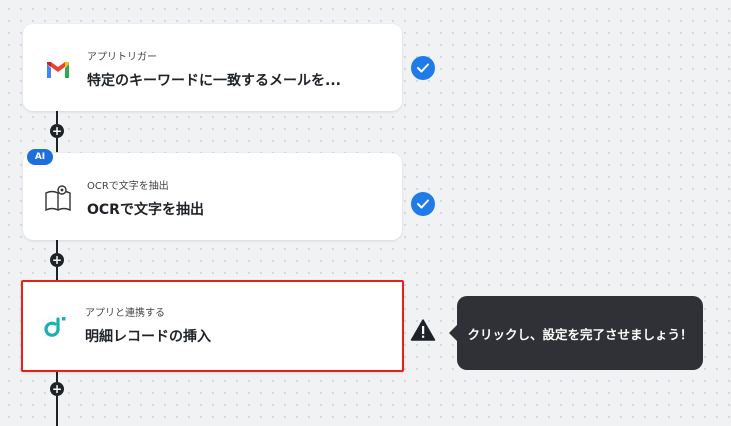  I want to click on gmail-icon, so click(58, 70).